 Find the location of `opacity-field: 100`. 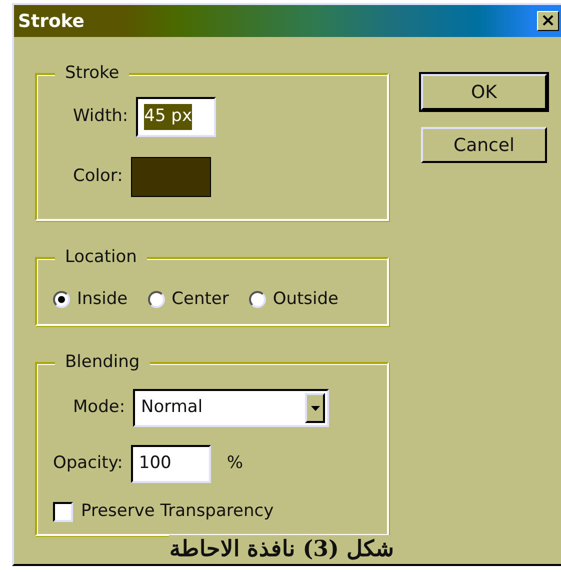

opacity-field: 100 is located at coordinates (170, 464).